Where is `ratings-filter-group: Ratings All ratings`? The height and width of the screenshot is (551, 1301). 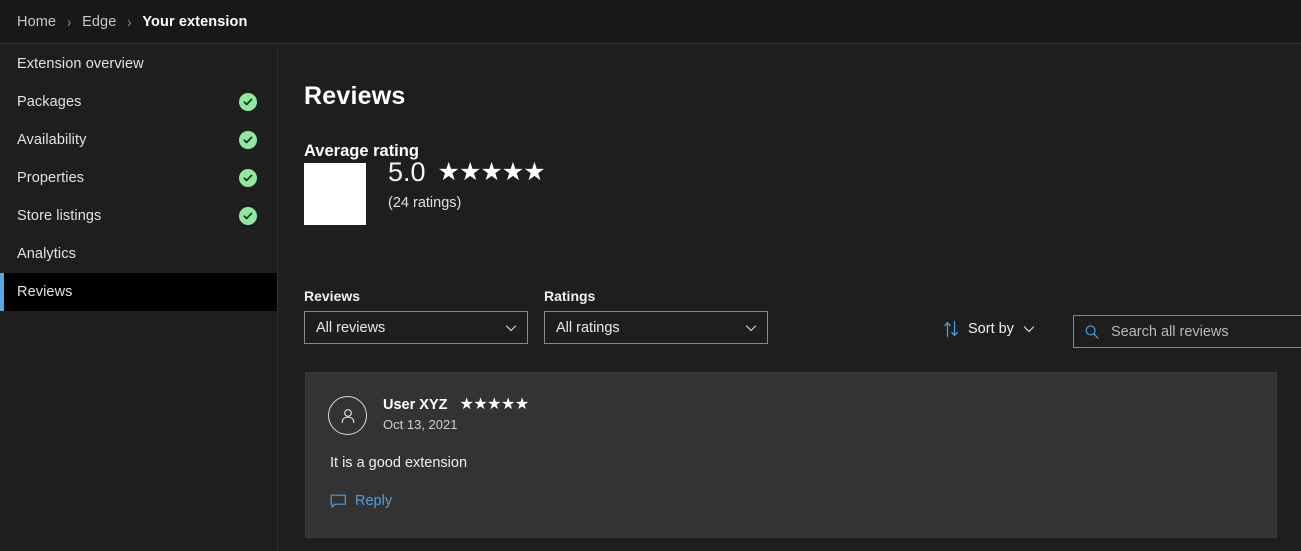 ratings-filter-group: Ratings All ratings is located at coordinates (656, 316).